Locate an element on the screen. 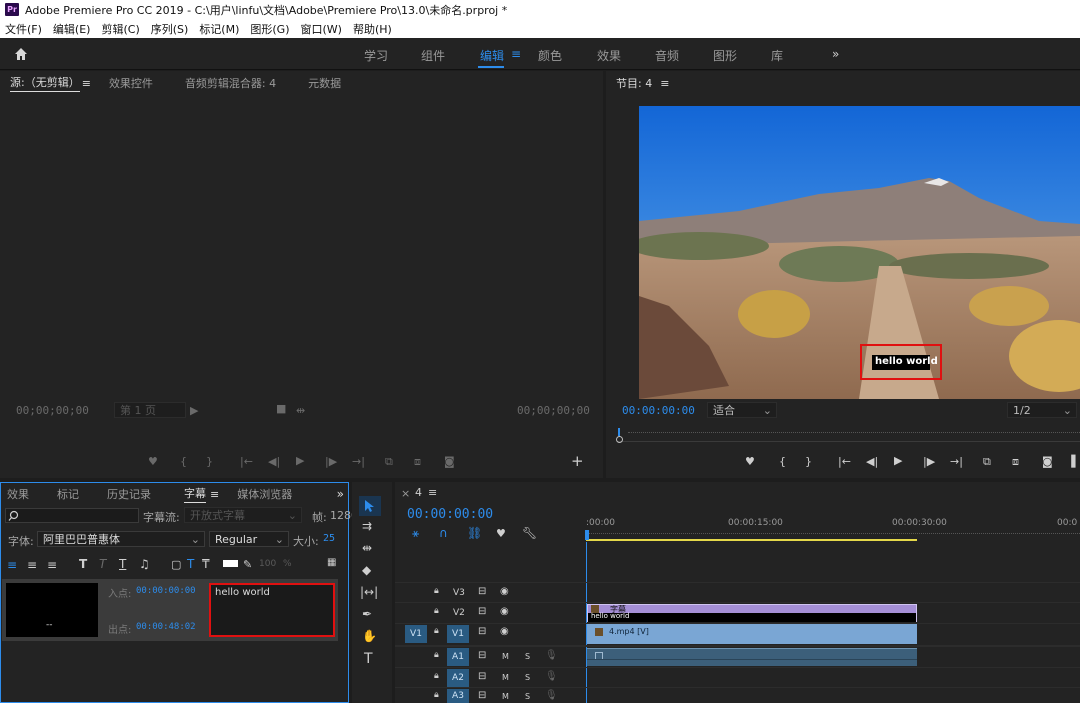  text-color-icon: T is located at coordinates (190, 564).